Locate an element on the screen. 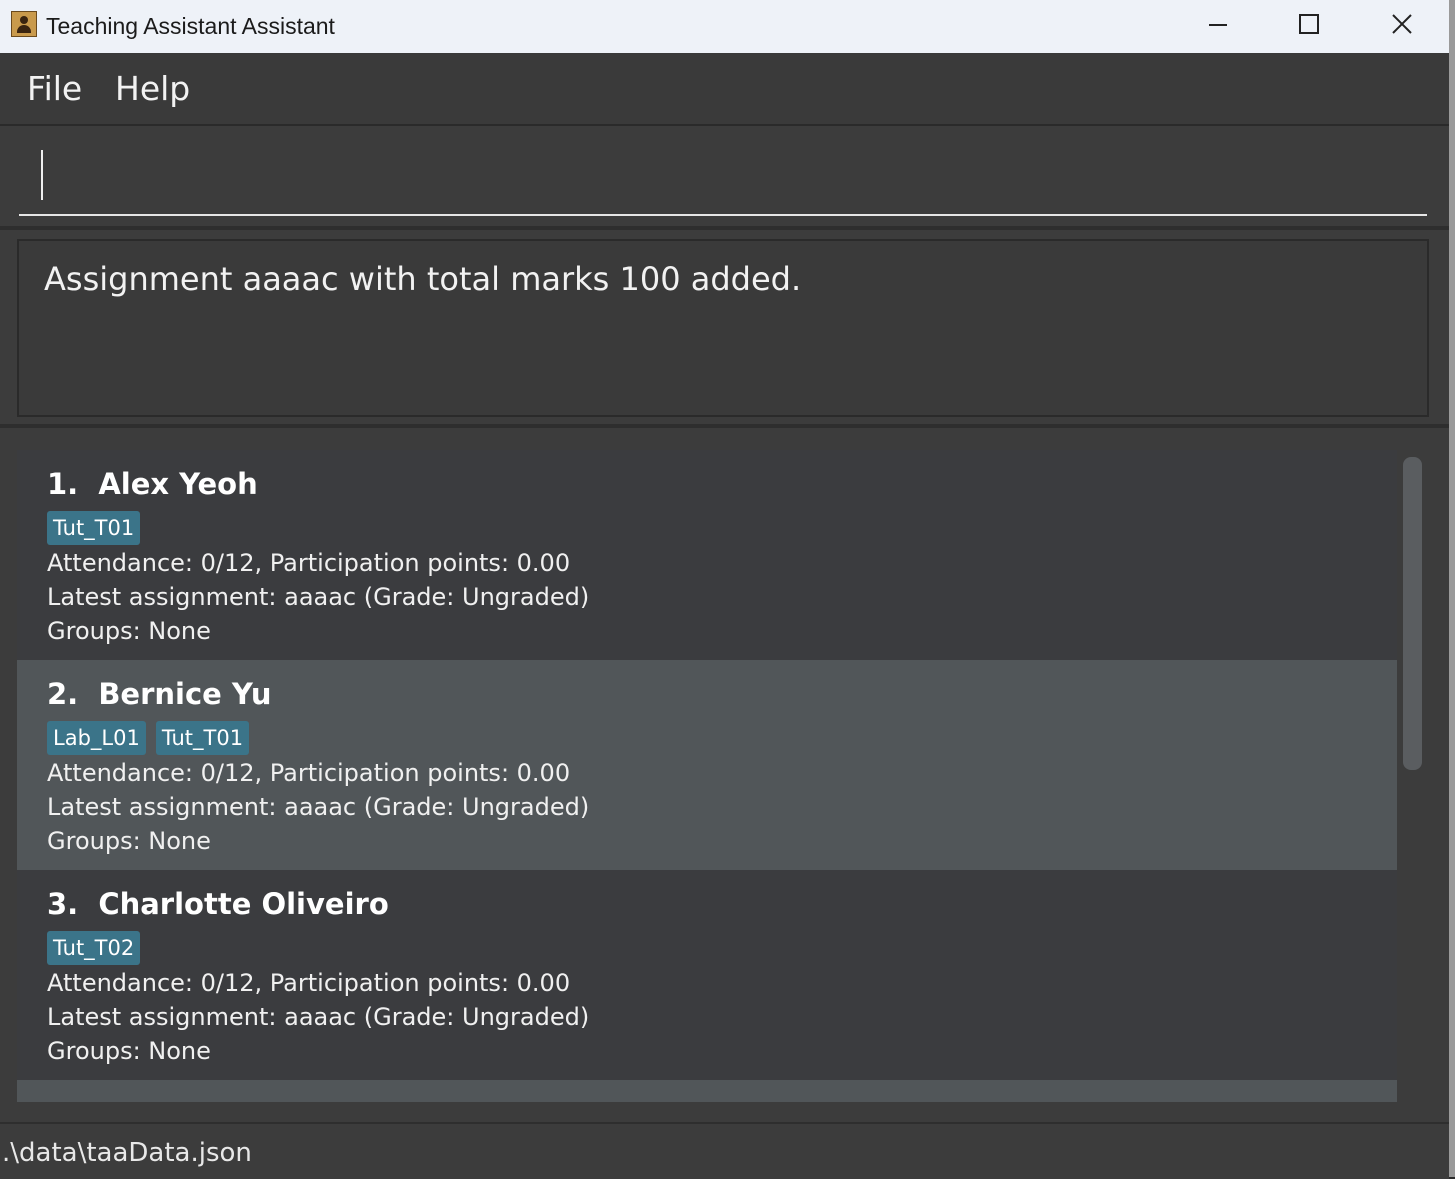 Image resolution: width=1455 pixels, height=1179 pixels. person-name-row: 2. Bernice Yu is located at coordinates (159, 694).